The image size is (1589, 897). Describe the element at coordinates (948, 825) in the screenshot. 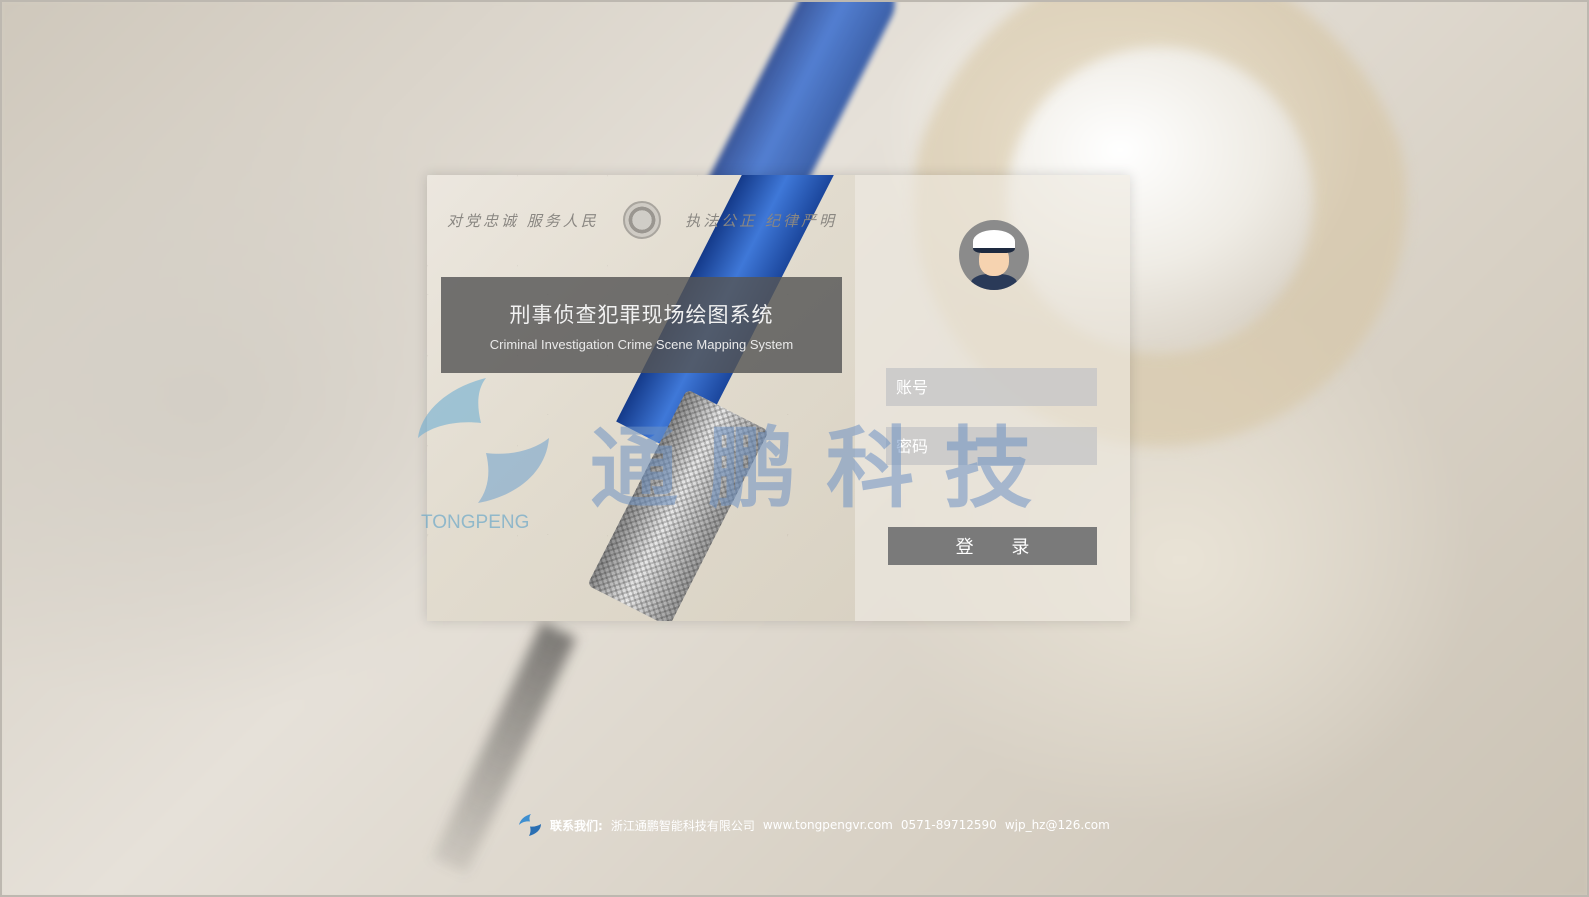

I see `footer-phone: 0571-89712590` at that location.